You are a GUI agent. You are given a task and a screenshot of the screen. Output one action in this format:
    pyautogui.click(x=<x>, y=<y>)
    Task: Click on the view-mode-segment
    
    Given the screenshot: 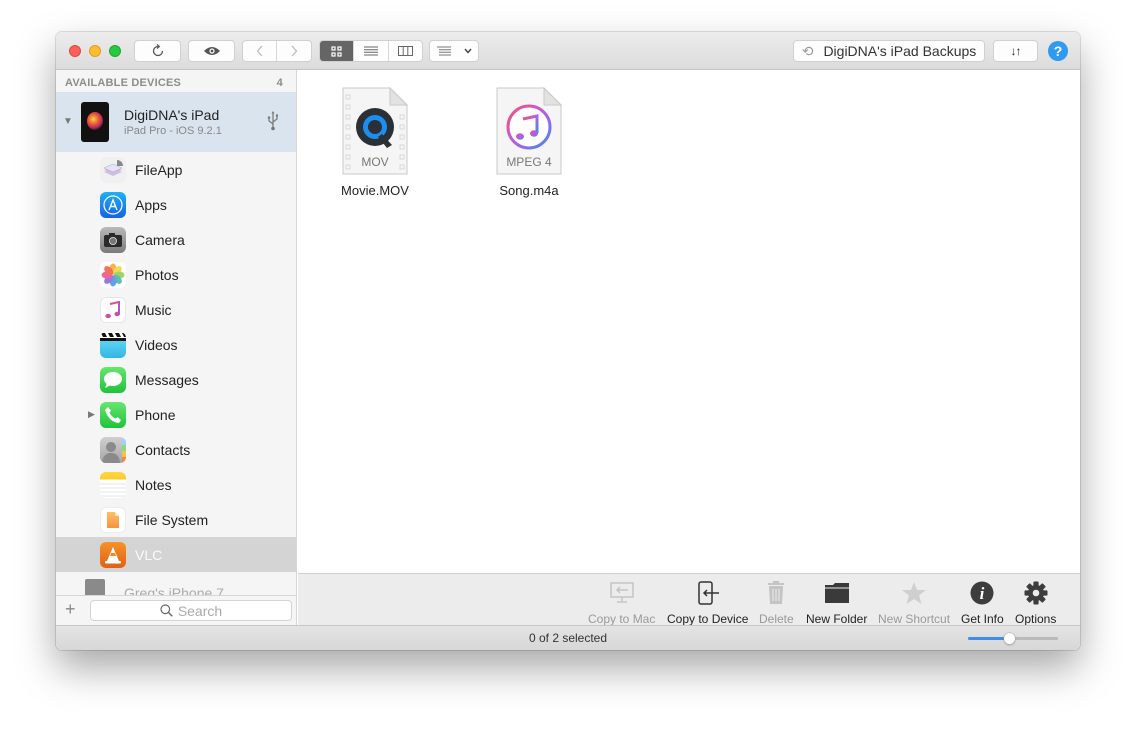 What is the action you would take?
    pyautogui.click(x=371, y=51)
    